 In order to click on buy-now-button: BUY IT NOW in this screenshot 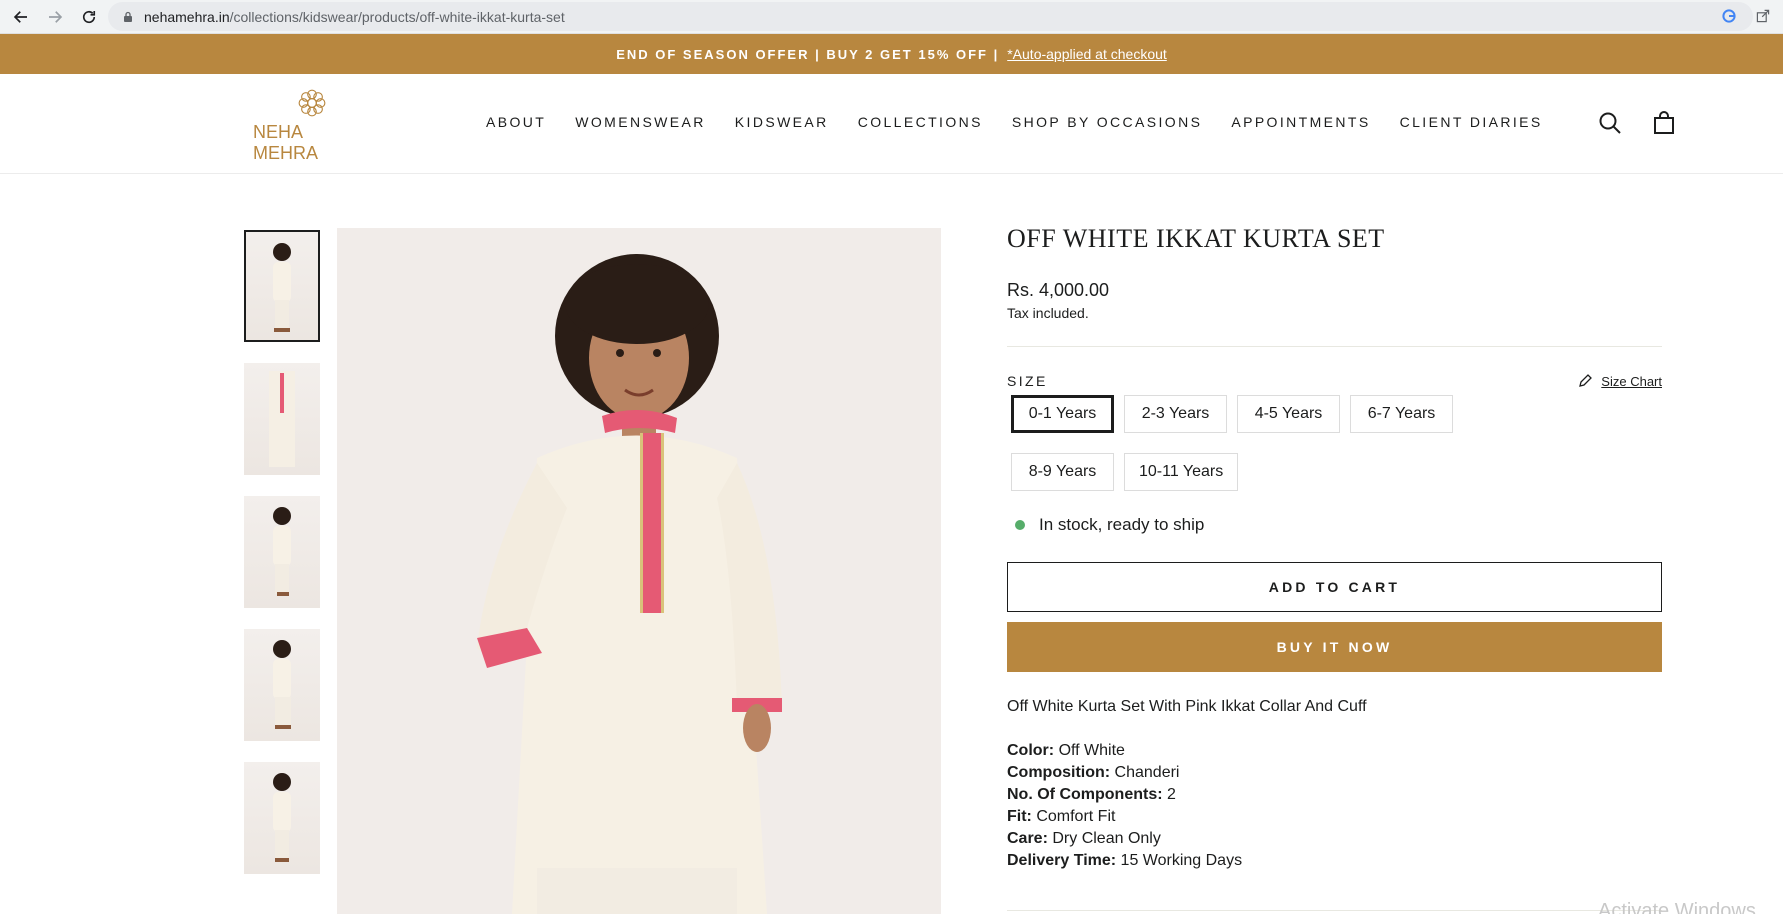, I will do `click(1334, 647)`.